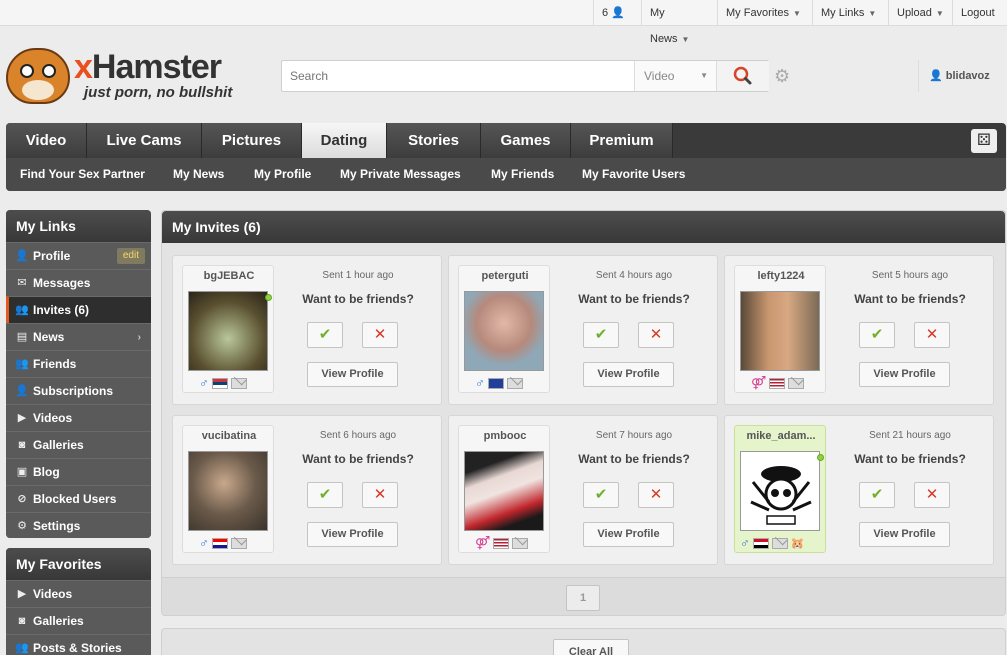 This screenshot has width=1007, height=655. What do you see at coordinates (78, 444) in the screenshot?
I see `sidebar-item-galleries: ◙ Galleries` at bounding box center [78, 444].